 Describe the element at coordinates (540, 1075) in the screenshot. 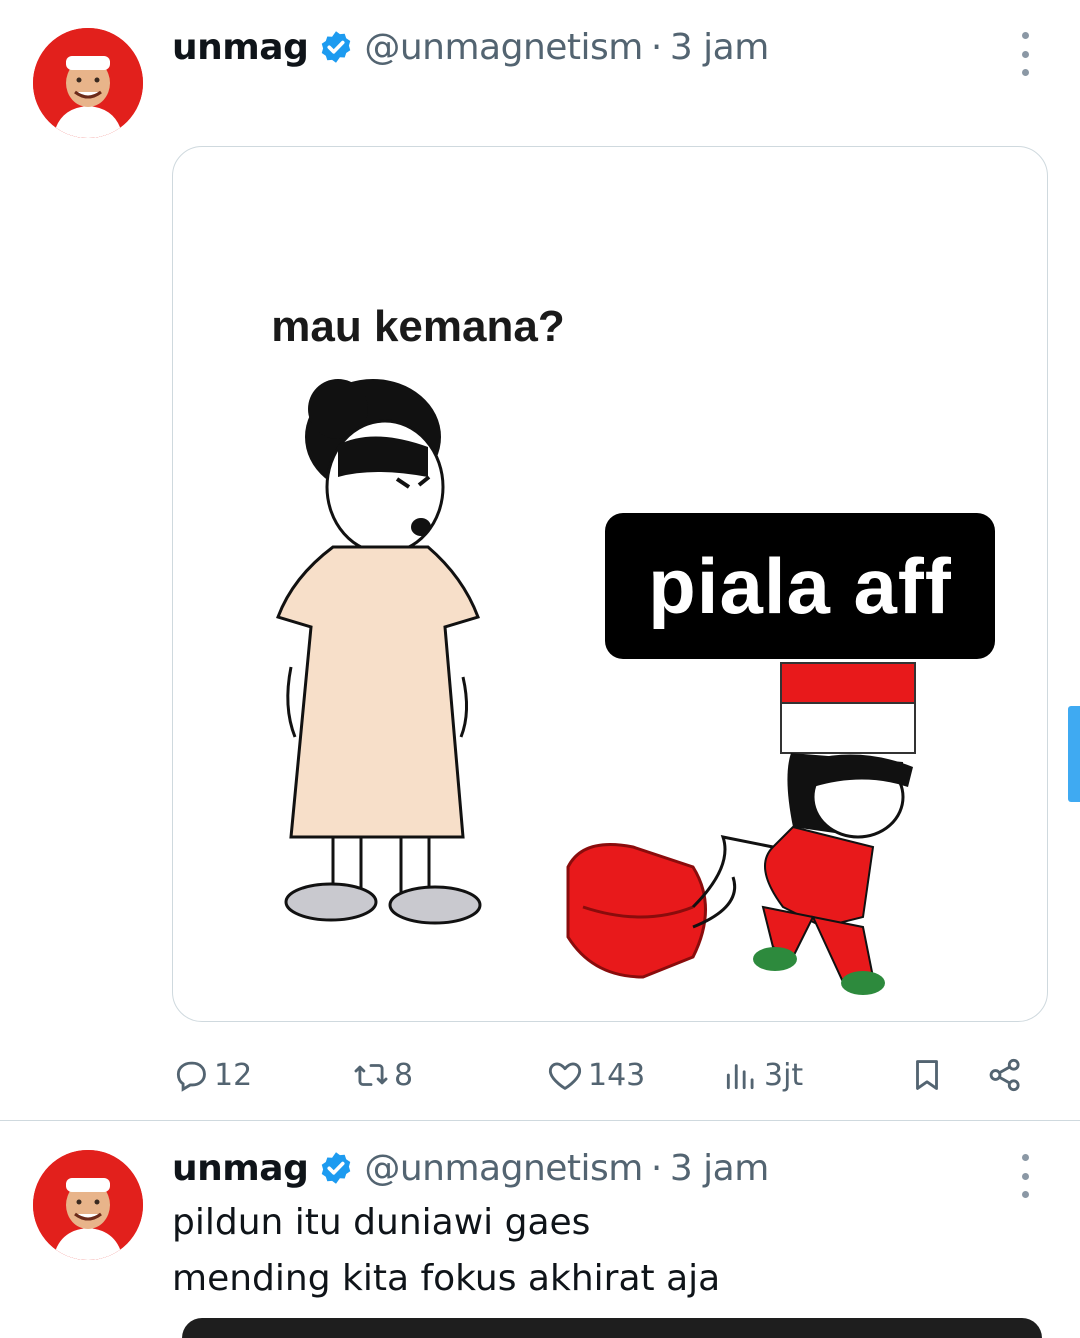

I see `tweet-actions: 12 8 143 3jt` at that location.